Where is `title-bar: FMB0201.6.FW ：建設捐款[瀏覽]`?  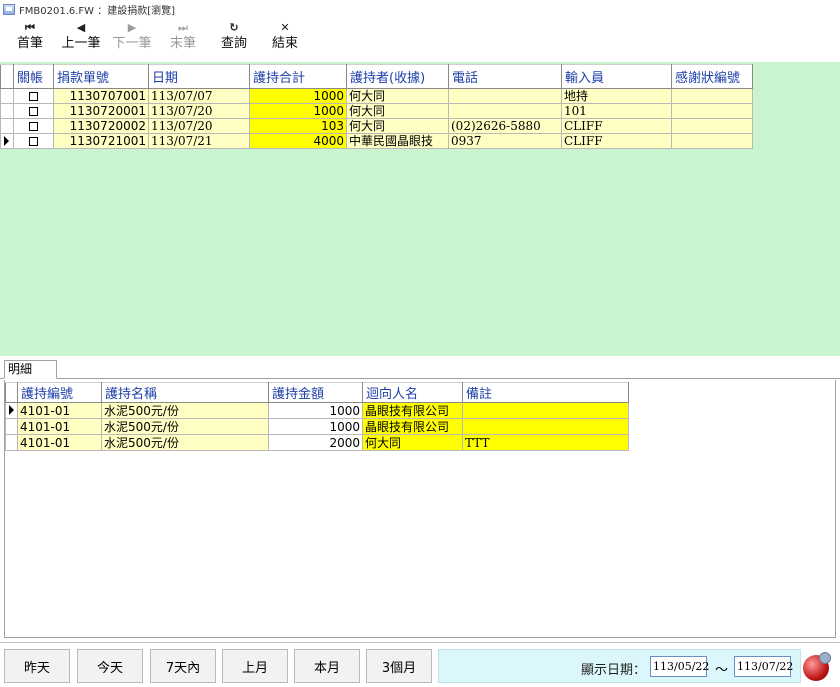
title-bar: FMB0201.6.FW ：建設捐款[瀏覽] is located at coordinates (420, 9).